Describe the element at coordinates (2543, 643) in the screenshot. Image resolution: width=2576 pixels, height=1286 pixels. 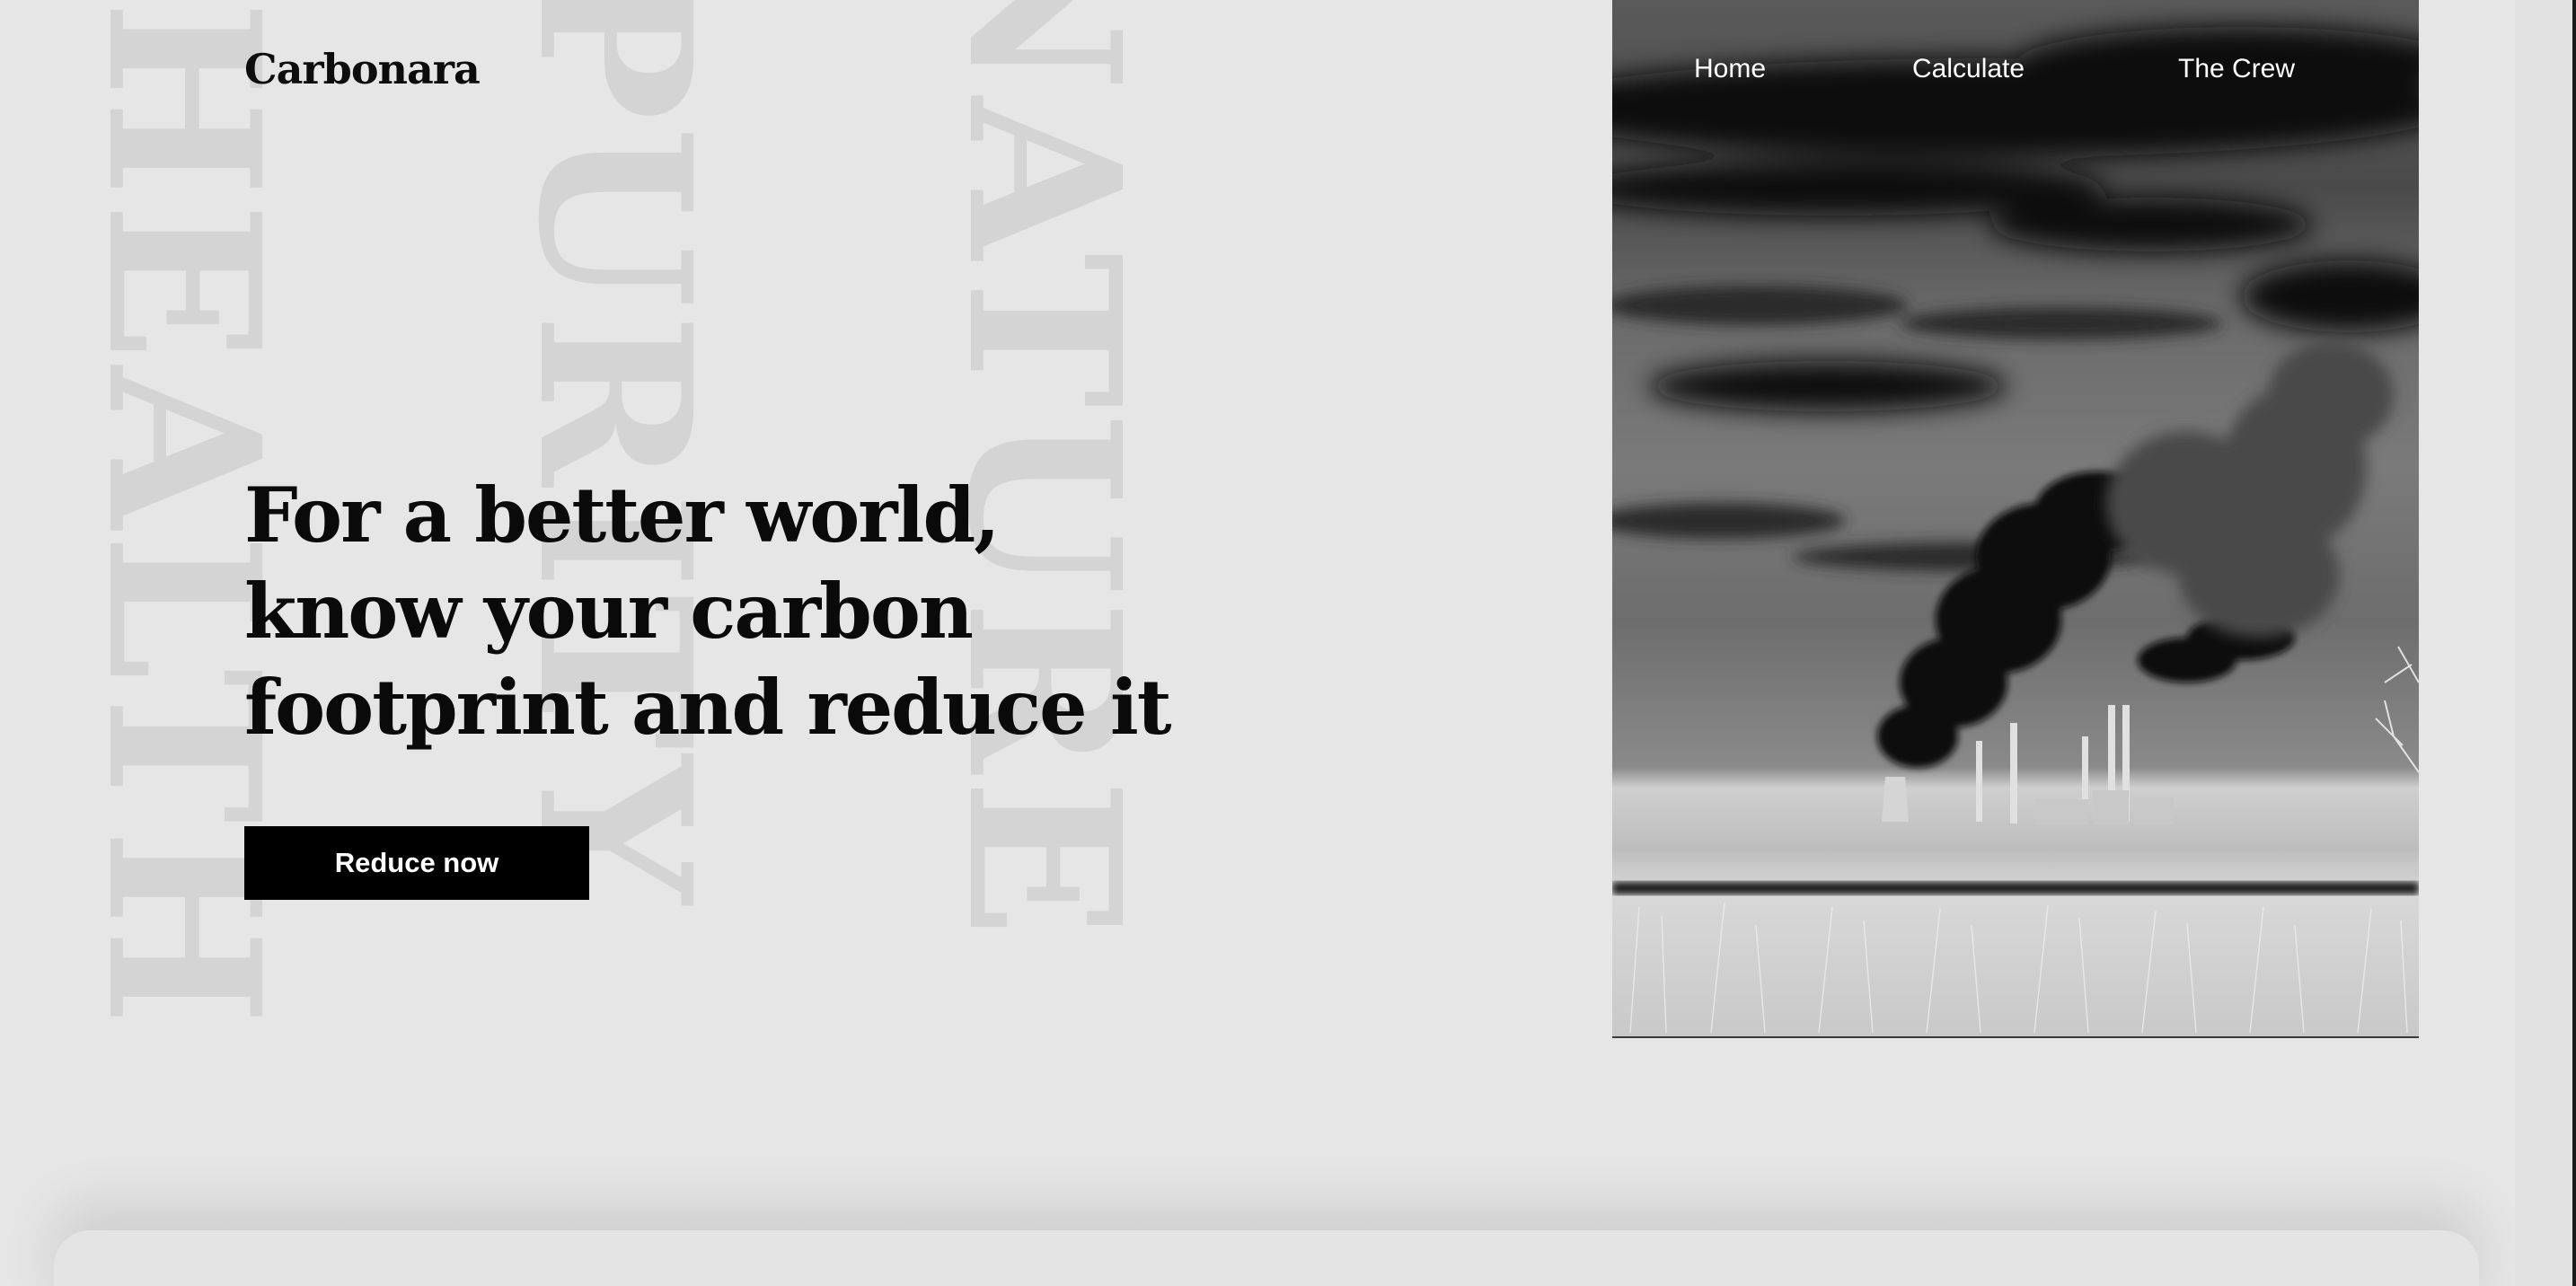
I see `right-gutter` at that location.